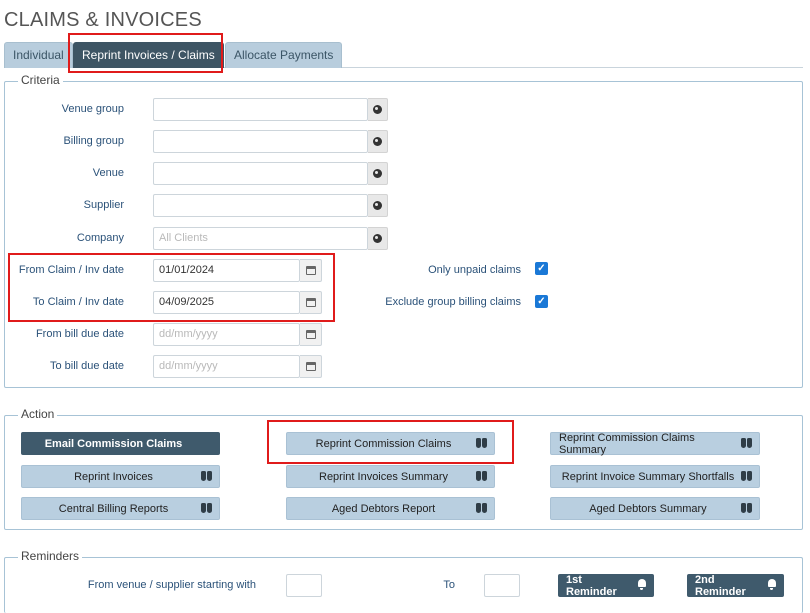 The image size is (810, 613). What do you see at coordinates (720, 585) in the screenshot?
I see `second-reminder-label: 2nd Reminder` at bounding box center [720, 585].